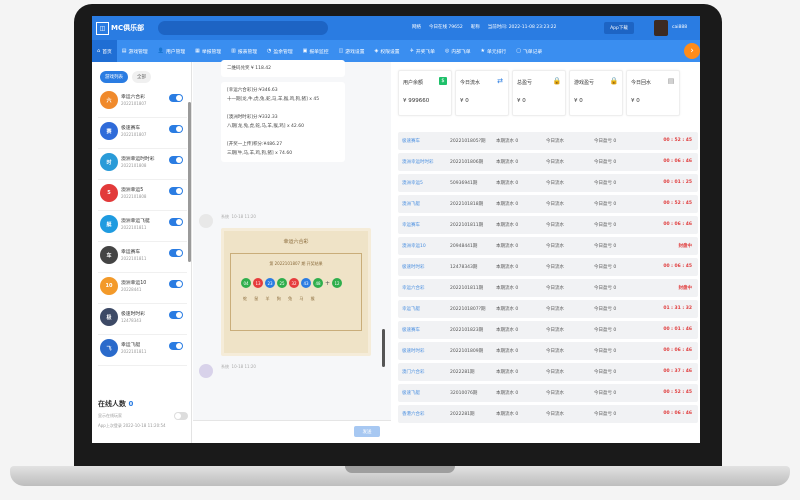 Image resolution: width=800 pixels, height=500 pixels. What do you see at coordinates (494, 51) in the screenshot?
I see `nav-item: ★ 单元排行` at bounding box center [494, 51].